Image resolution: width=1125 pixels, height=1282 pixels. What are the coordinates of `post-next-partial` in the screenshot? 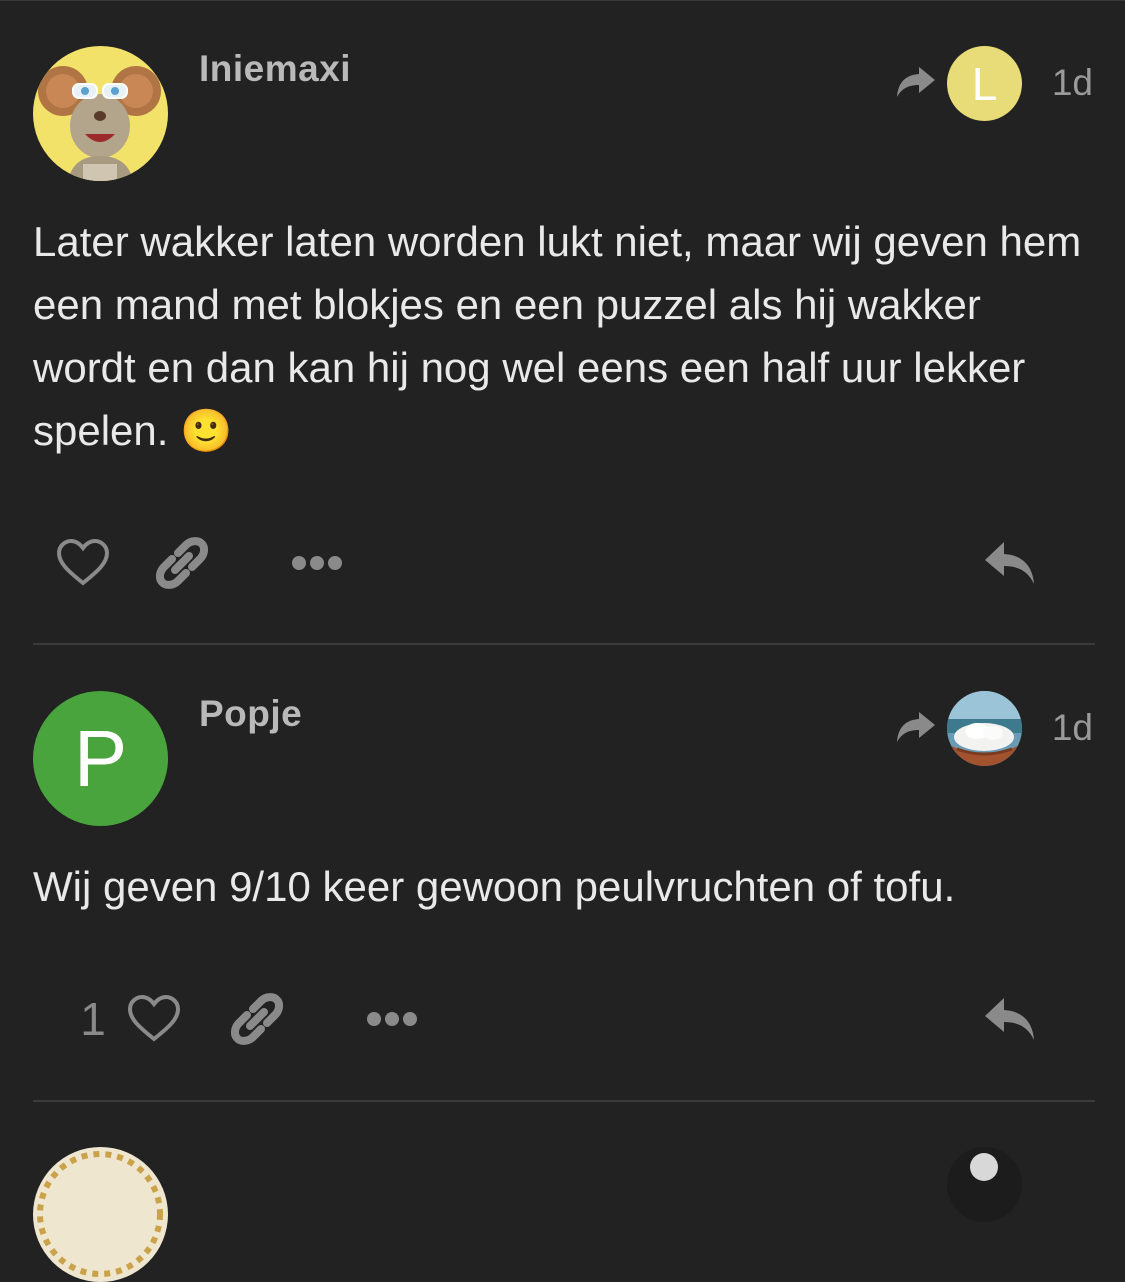 It's located at (562, 1192).